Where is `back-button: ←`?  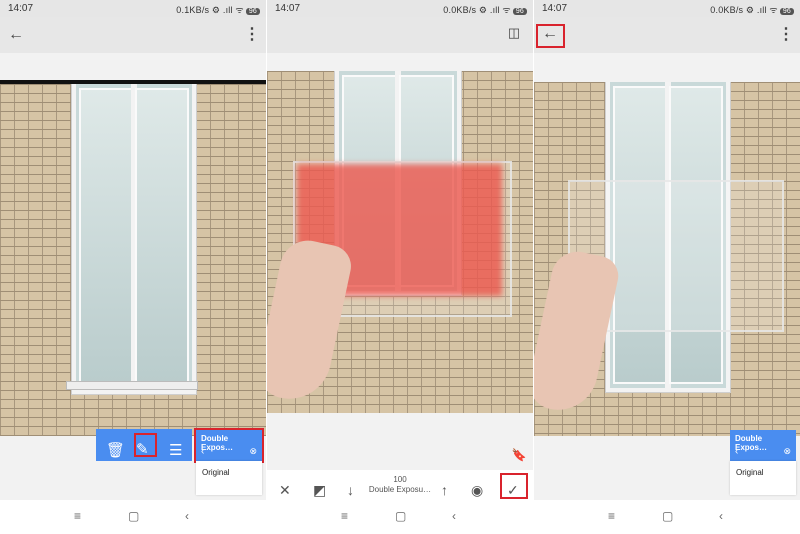 back-button: ← is located at coordinates (16, 35).